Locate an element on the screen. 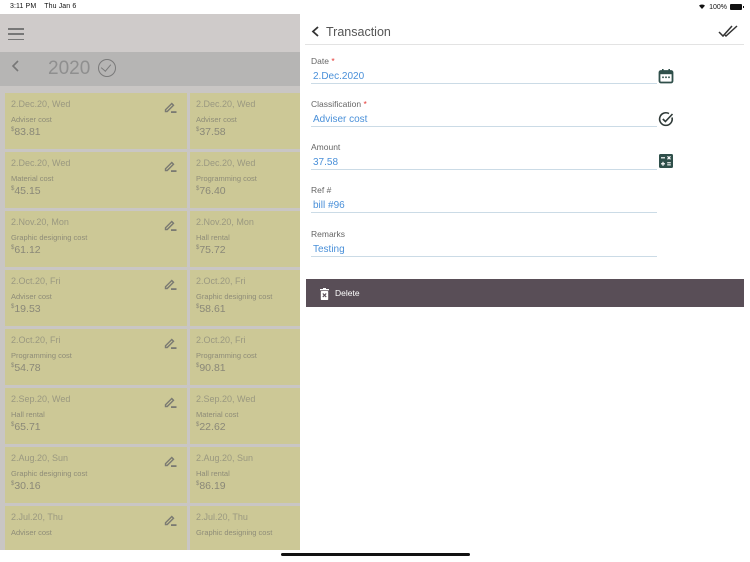  double-check-icon is located at coordinates (728, 31).